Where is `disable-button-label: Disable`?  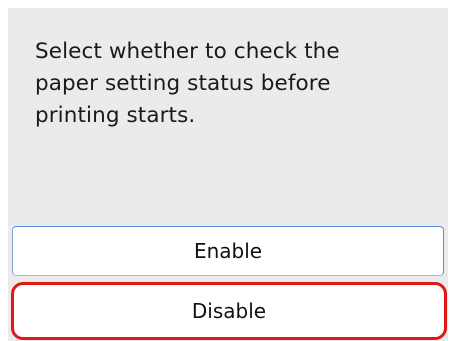
disable-button-label: Disable is located at coordinates (229, 311).